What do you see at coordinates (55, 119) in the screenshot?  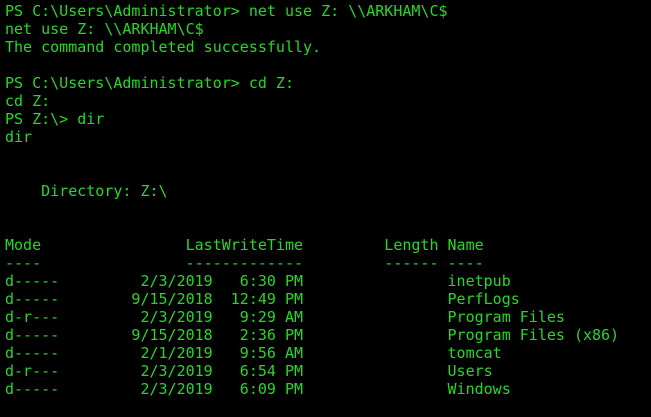 I see `prompt-dir-line: PS Z:\> dir` at bounding box center [55, 119].